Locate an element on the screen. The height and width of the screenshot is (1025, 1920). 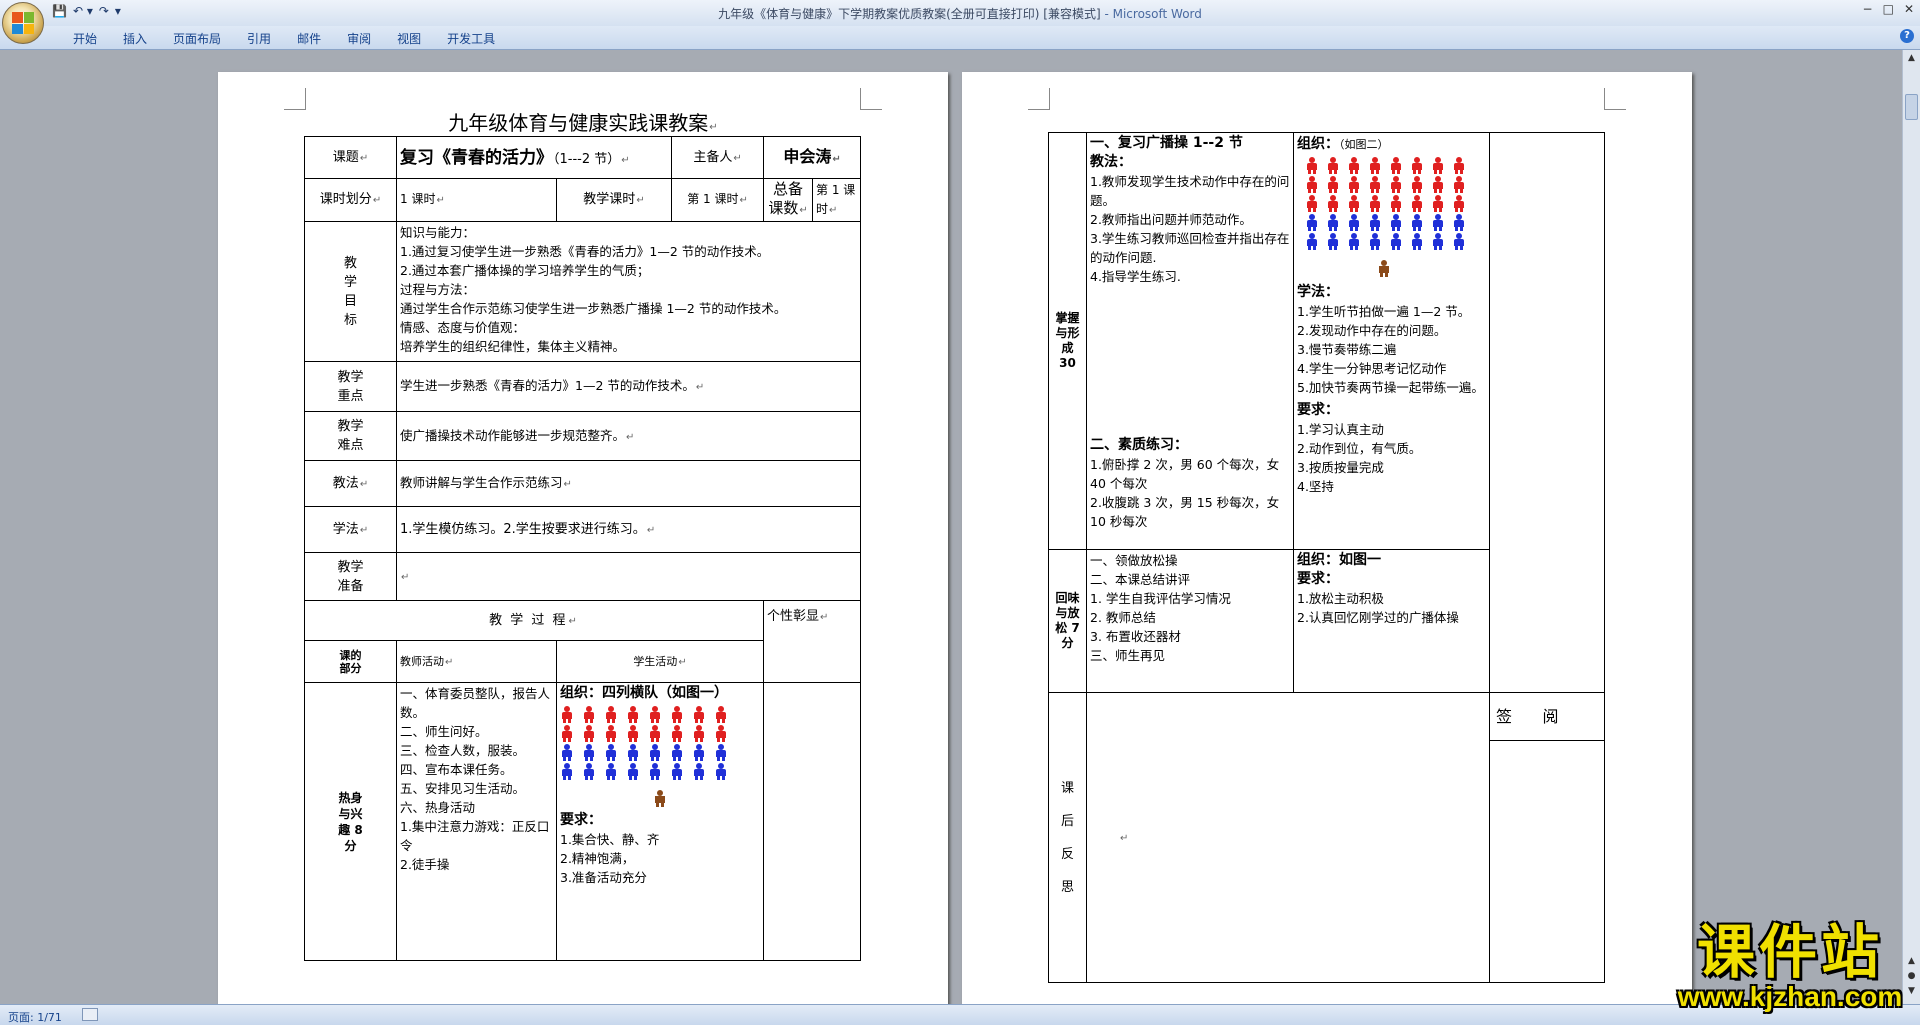
label-topic: 课题↵ is located at coordinates (350, 157).